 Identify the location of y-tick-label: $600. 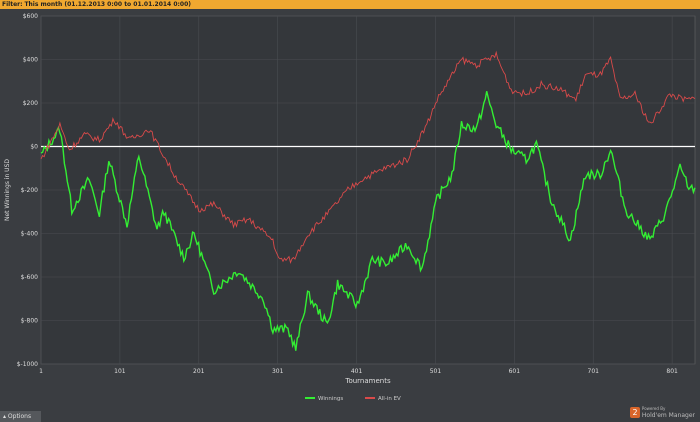
(30, 16).